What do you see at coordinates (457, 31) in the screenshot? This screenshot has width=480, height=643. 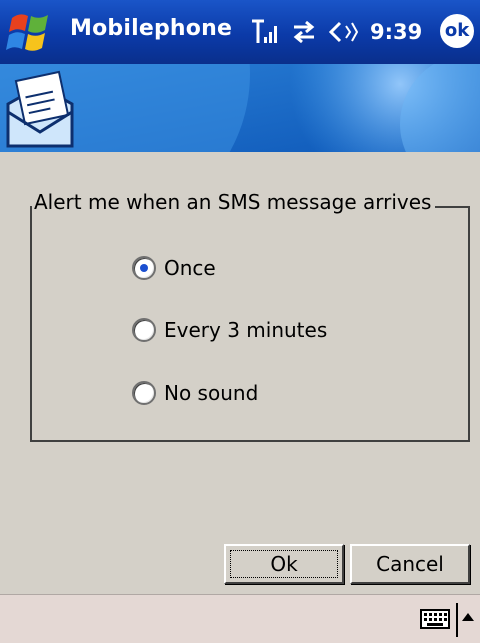 I see `ok-title-button: ok` at bounding box center [457, 31].